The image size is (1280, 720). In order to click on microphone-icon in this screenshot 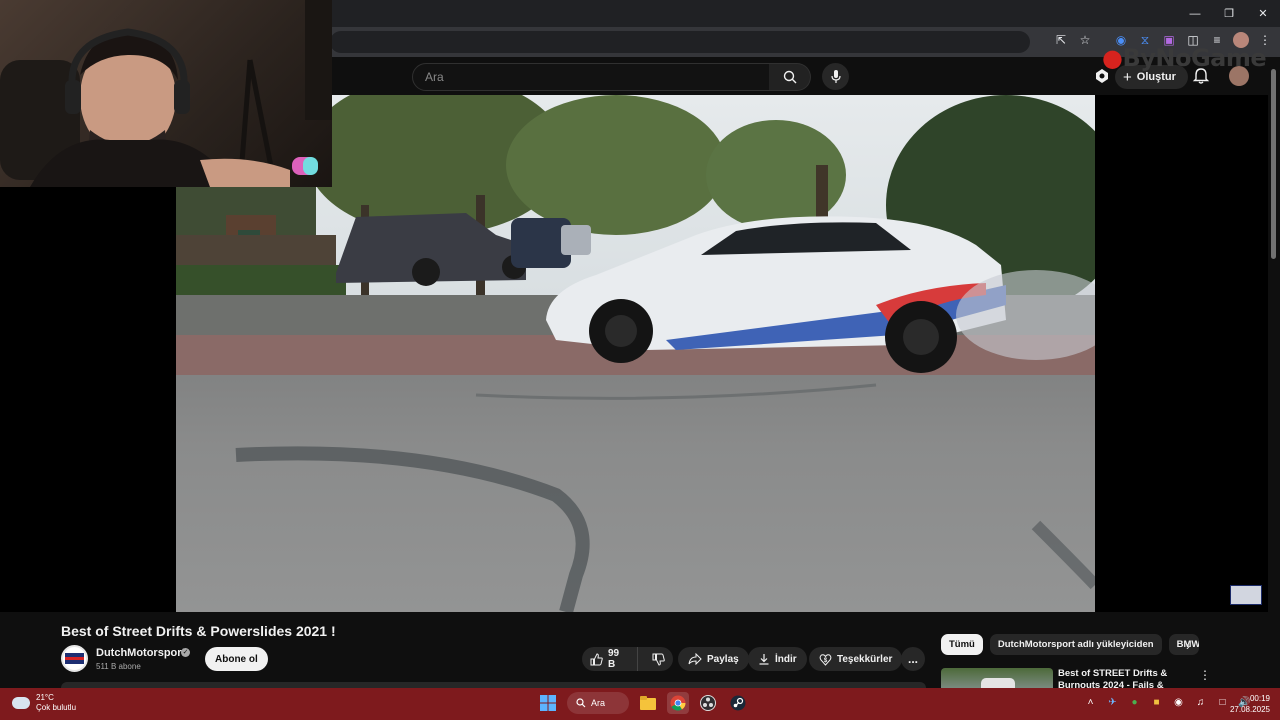, I will do `click(835, 76)`.